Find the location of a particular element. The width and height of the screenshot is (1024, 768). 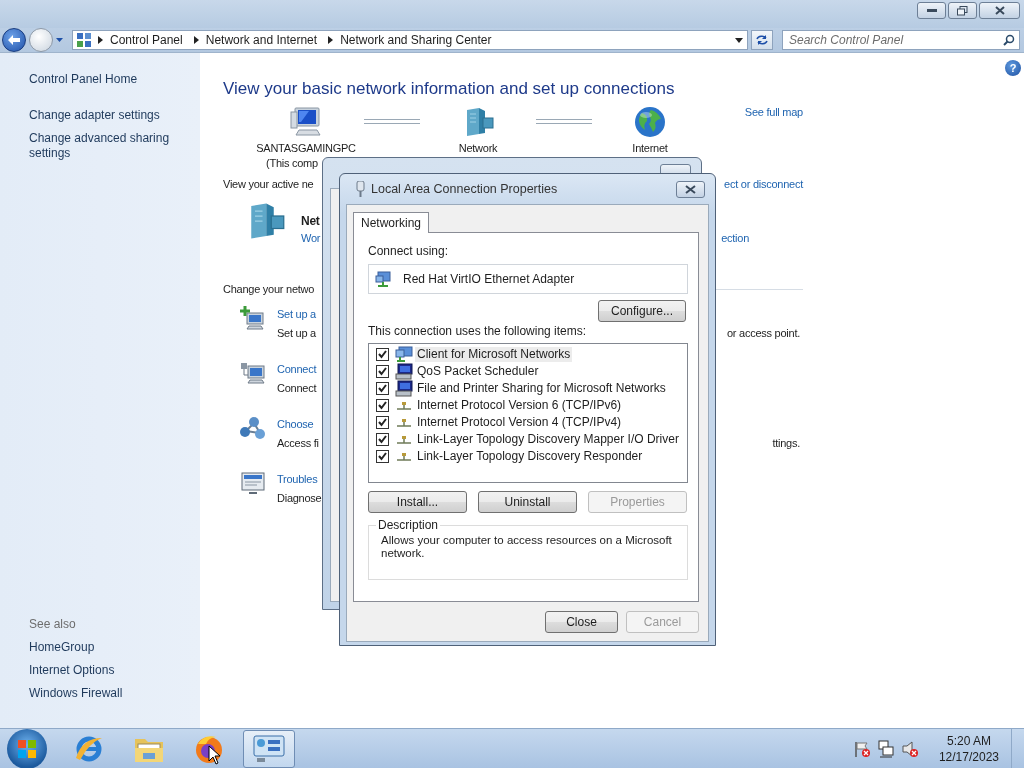

list-item: Internet Protocol Version 4 (TCP/IPv4) is located at coordinates (519, 422).